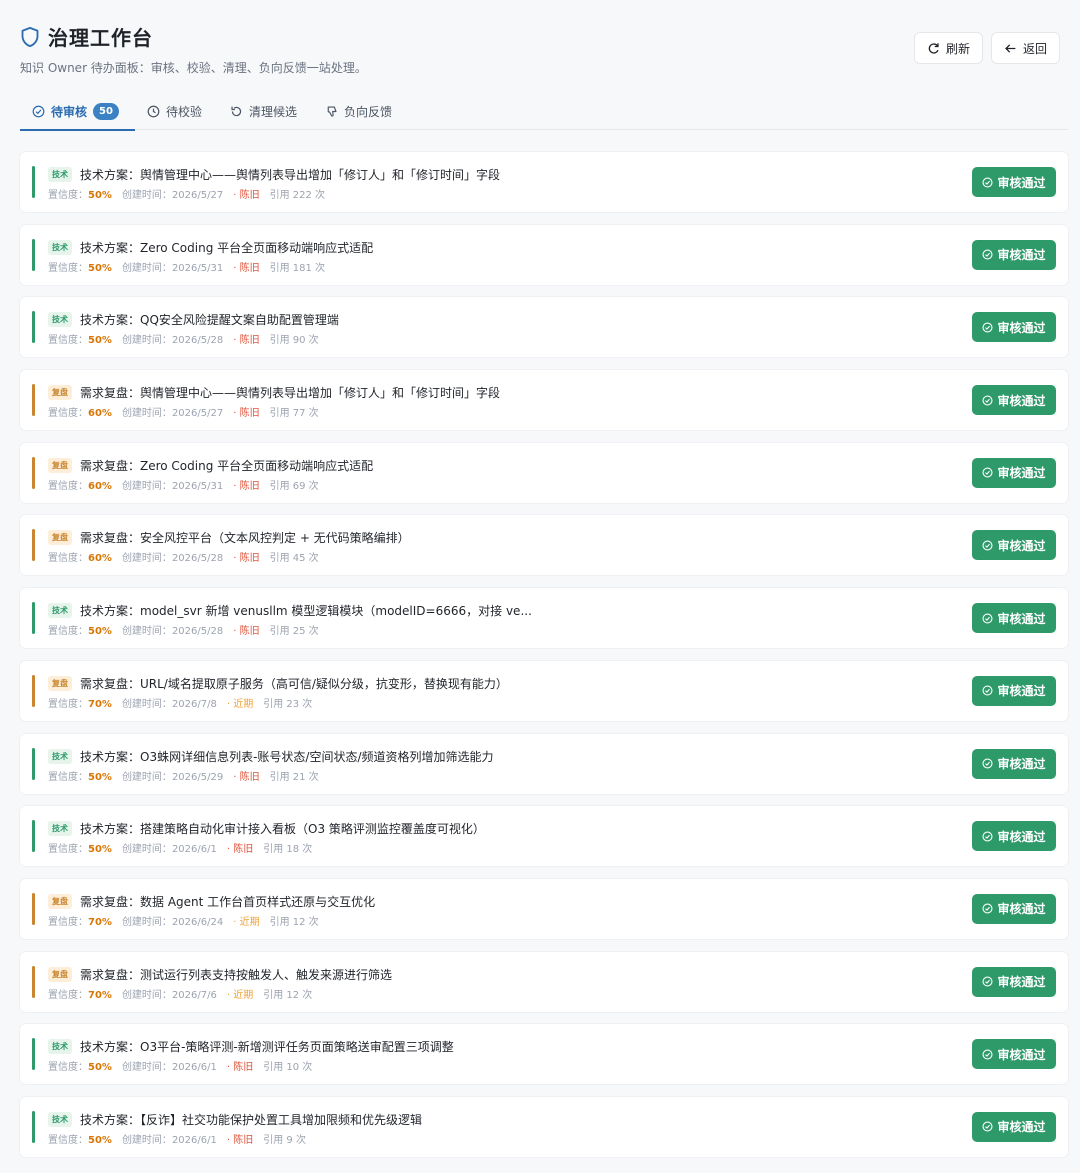 This screenshot has height=1173, width=1080. Describe the element at coordinates (183, 484) in the screenshot. I see `item-meta: 置信度：60% 创建时间：2026/5/31 · 陈旧 引用 69 次` at that location.